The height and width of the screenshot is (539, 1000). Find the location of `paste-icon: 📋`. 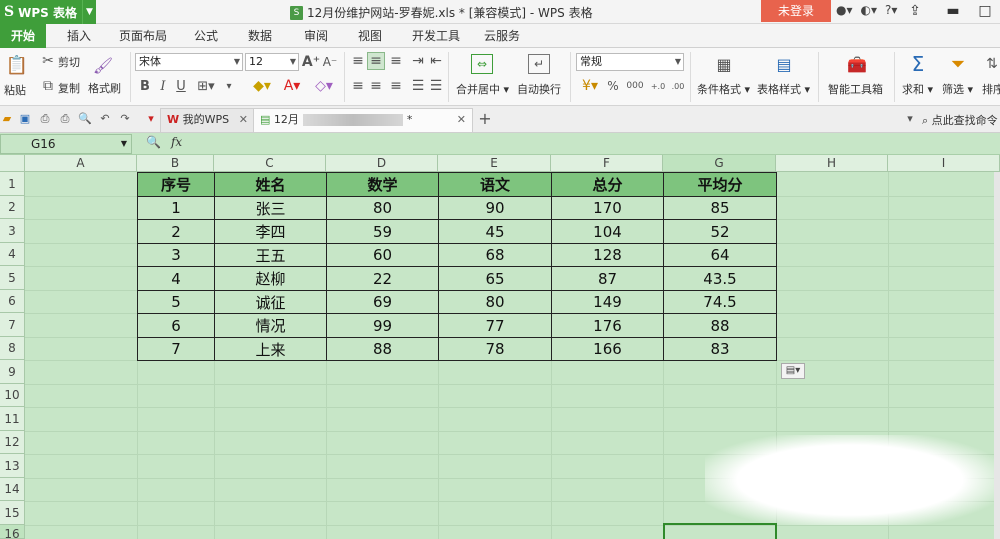

paste-icon: 📋 is located at coordinates (17, 65).